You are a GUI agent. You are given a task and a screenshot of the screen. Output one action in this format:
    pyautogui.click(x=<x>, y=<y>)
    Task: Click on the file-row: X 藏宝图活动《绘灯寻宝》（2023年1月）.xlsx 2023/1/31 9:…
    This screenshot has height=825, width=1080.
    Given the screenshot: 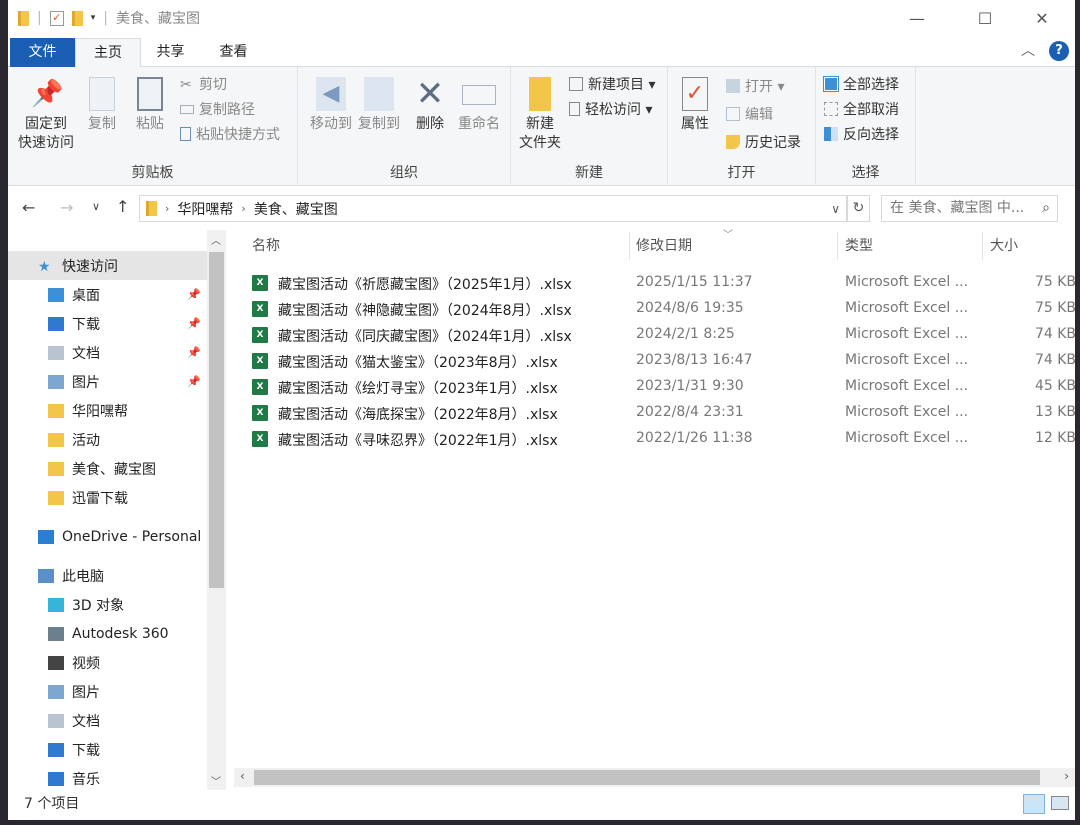 What is the action you would take?
    pyautogui.click(x=666, y=387)
    